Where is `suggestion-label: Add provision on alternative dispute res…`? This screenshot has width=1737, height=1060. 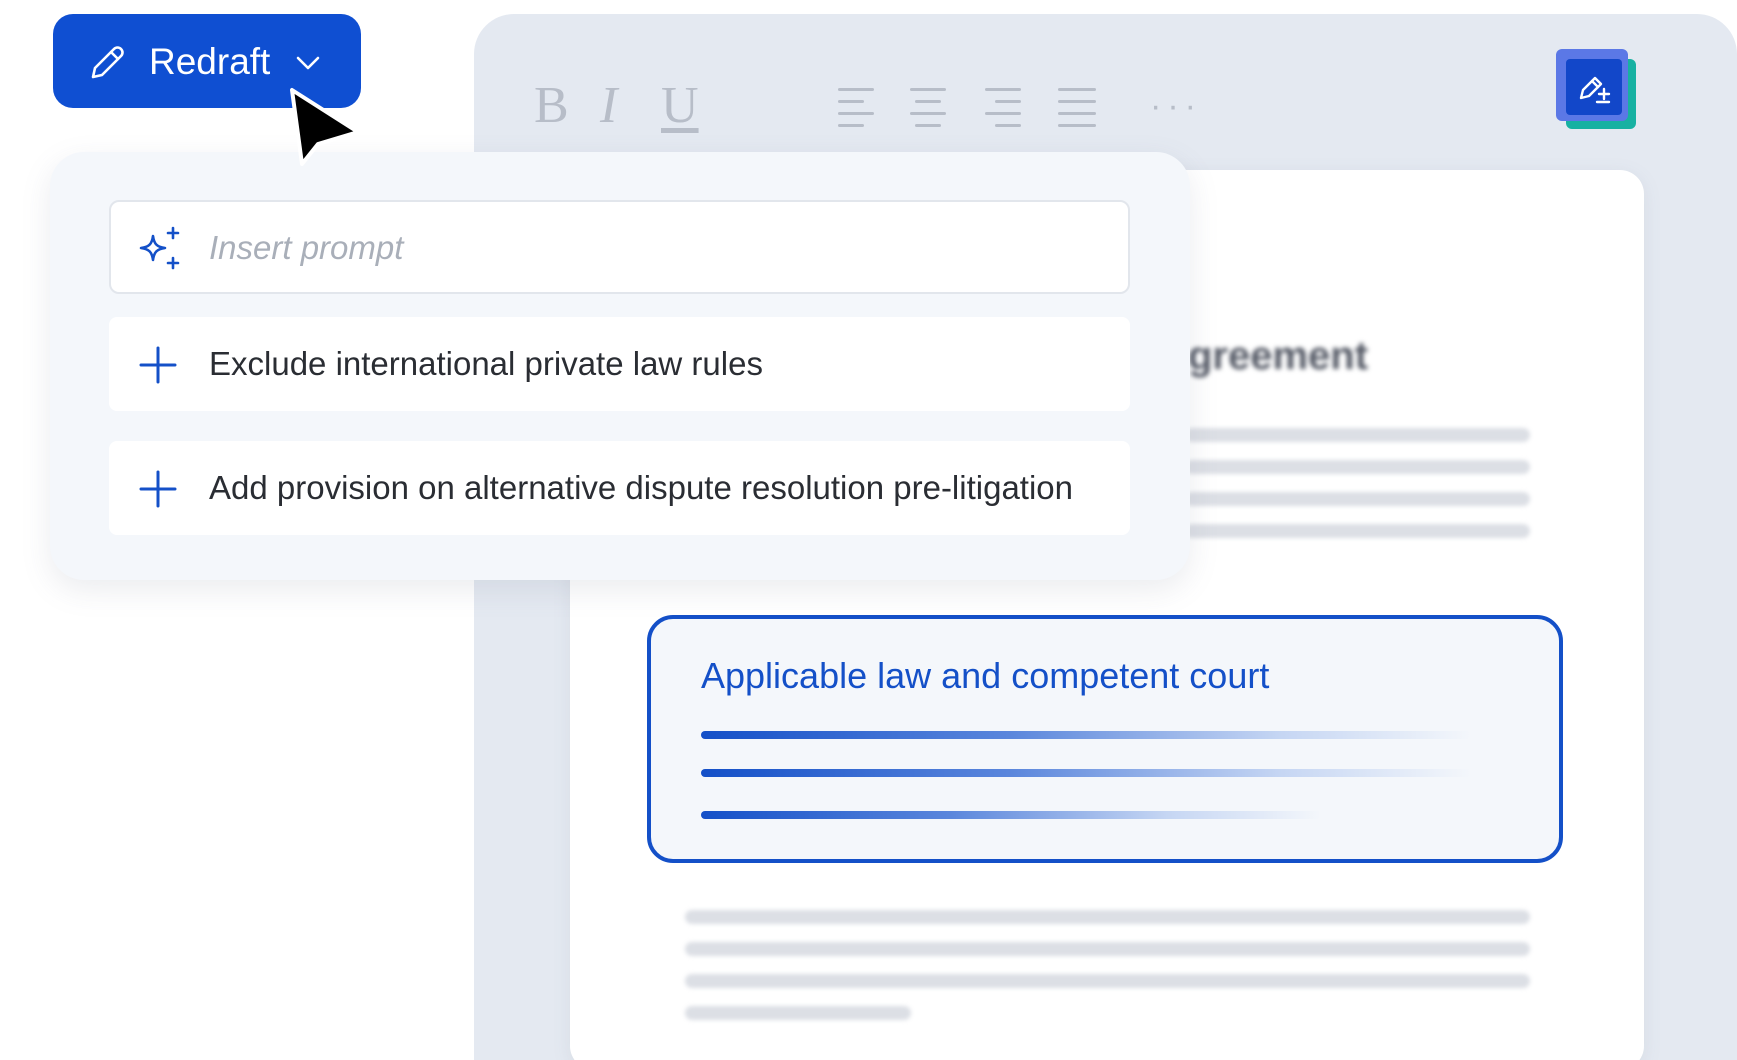 suggestion-label: Add provision on alternative dispute res… is located at coordinates (641, 487).